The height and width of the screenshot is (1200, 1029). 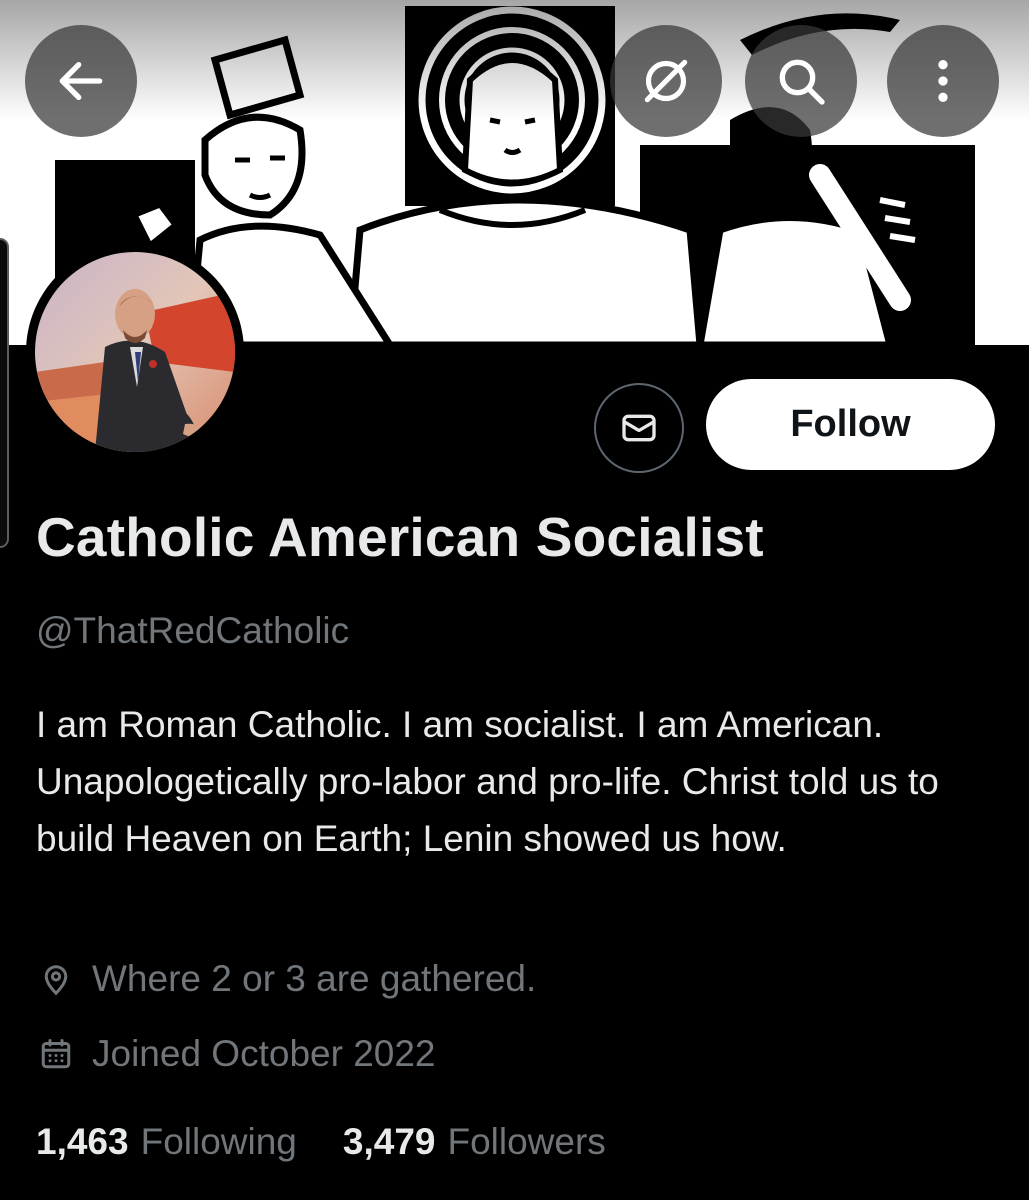 What do you see at coordinates (56, 979) in the screenshot?
I see `location-pin-icon` at bounding box center [56, 979].